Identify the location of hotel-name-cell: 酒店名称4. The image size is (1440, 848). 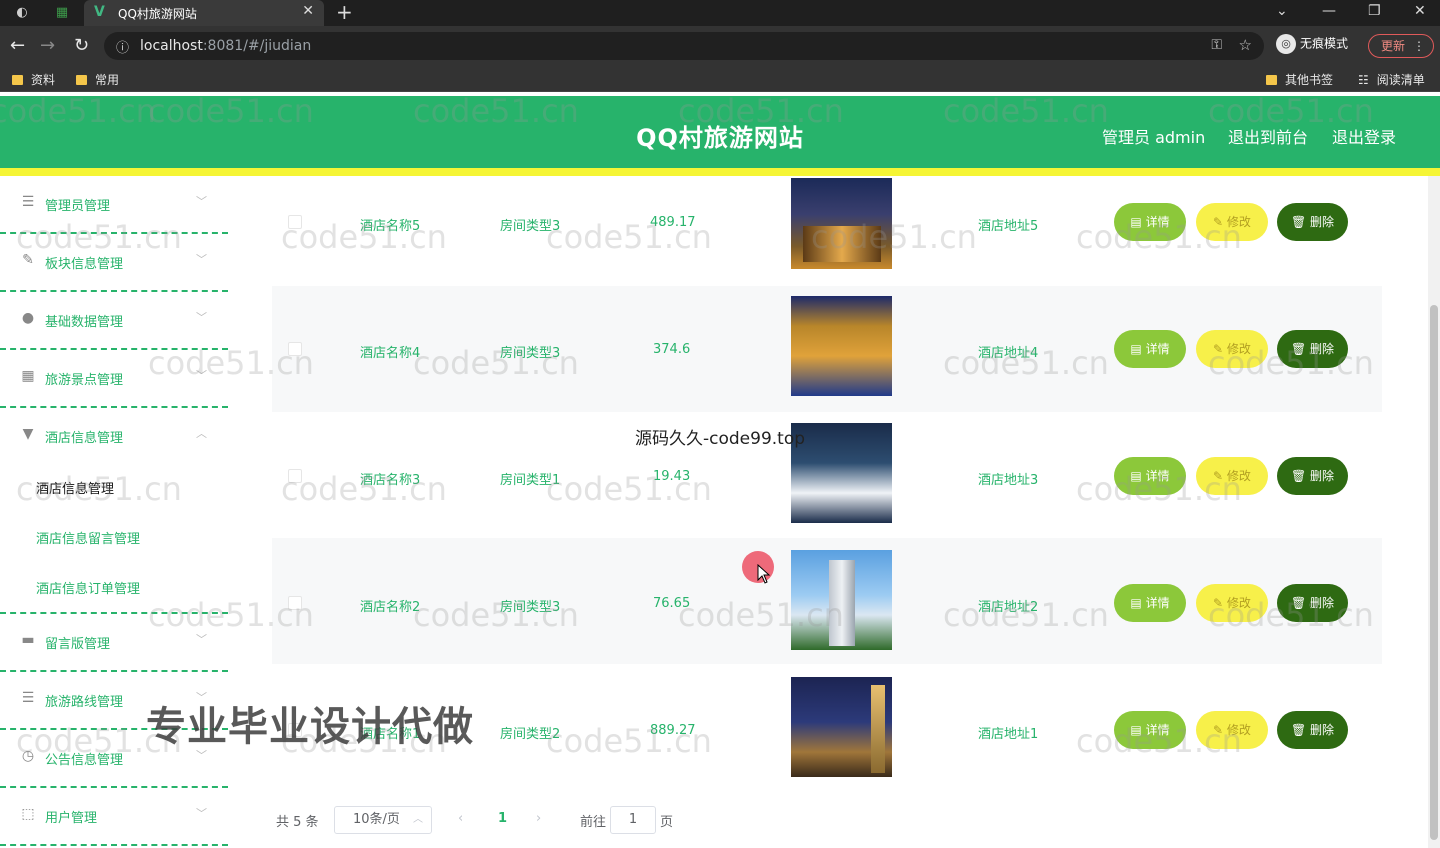
(390, 353).